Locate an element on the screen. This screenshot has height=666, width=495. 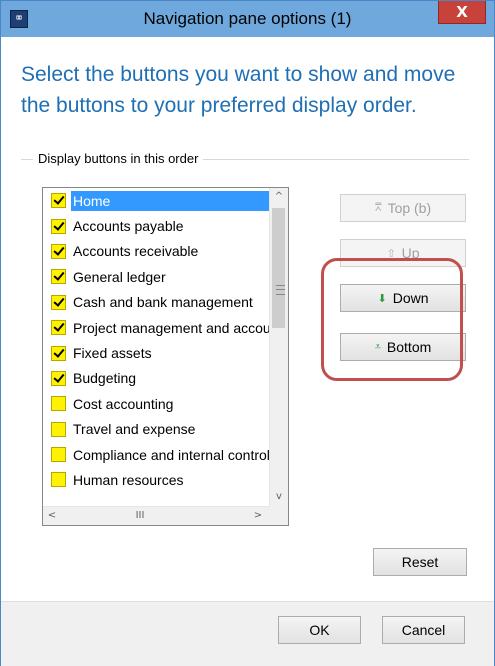
bottom-button: ⩡ Bottom is located at coordinates (403, 347).